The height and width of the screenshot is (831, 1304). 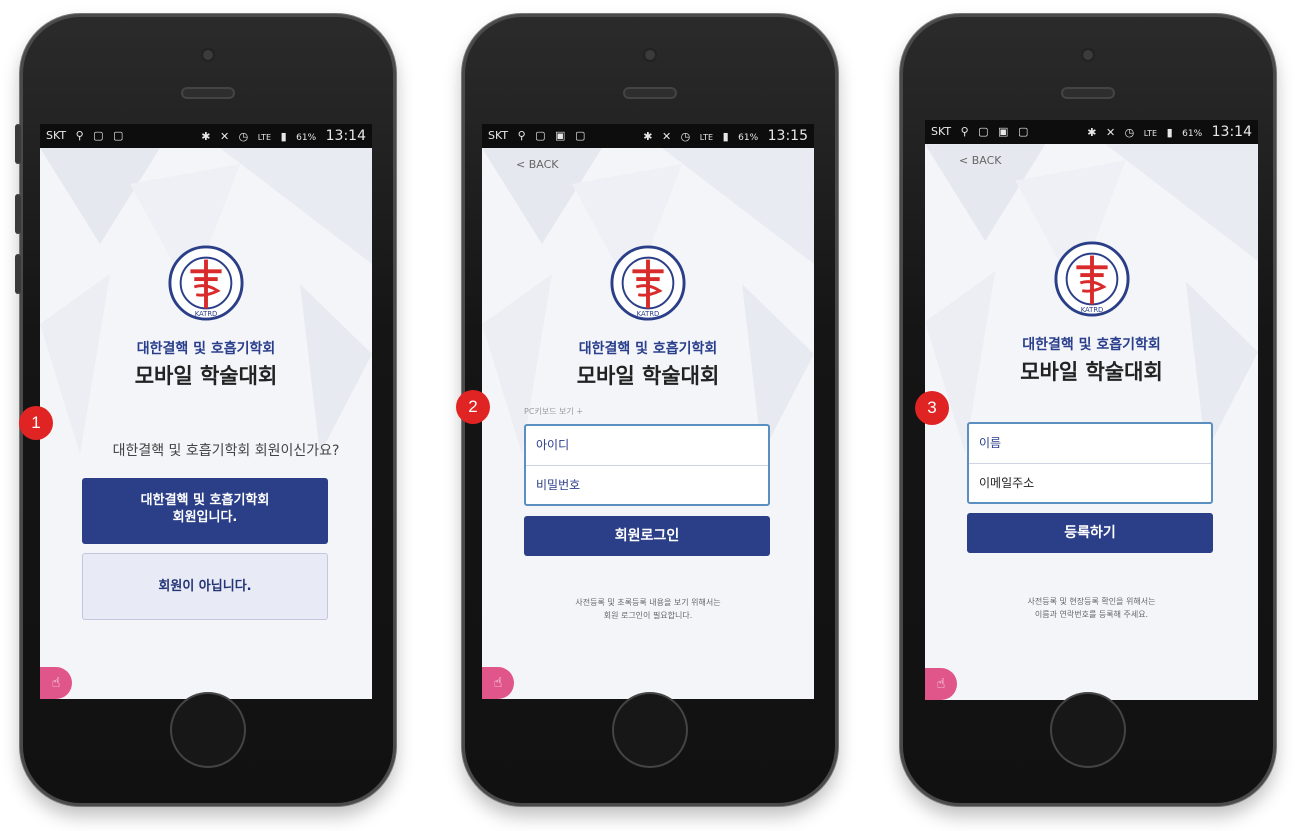 I want to click on register-note: 사전등록 및 현장등록 확인을 위해서는 이름과 연락번호를 등록해 주세요., so click(x=1091, y=608).